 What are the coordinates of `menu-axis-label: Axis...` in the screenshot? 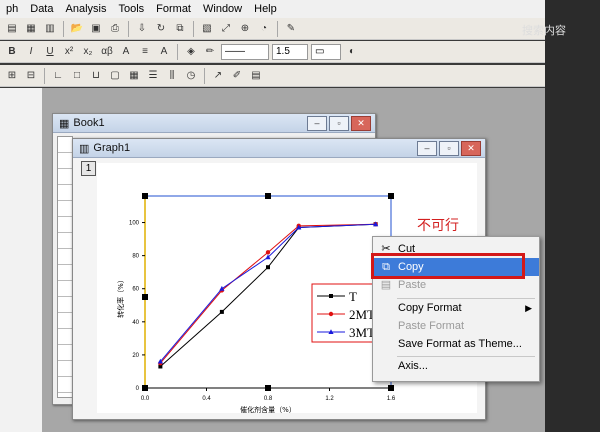 It's located at (413, 366).